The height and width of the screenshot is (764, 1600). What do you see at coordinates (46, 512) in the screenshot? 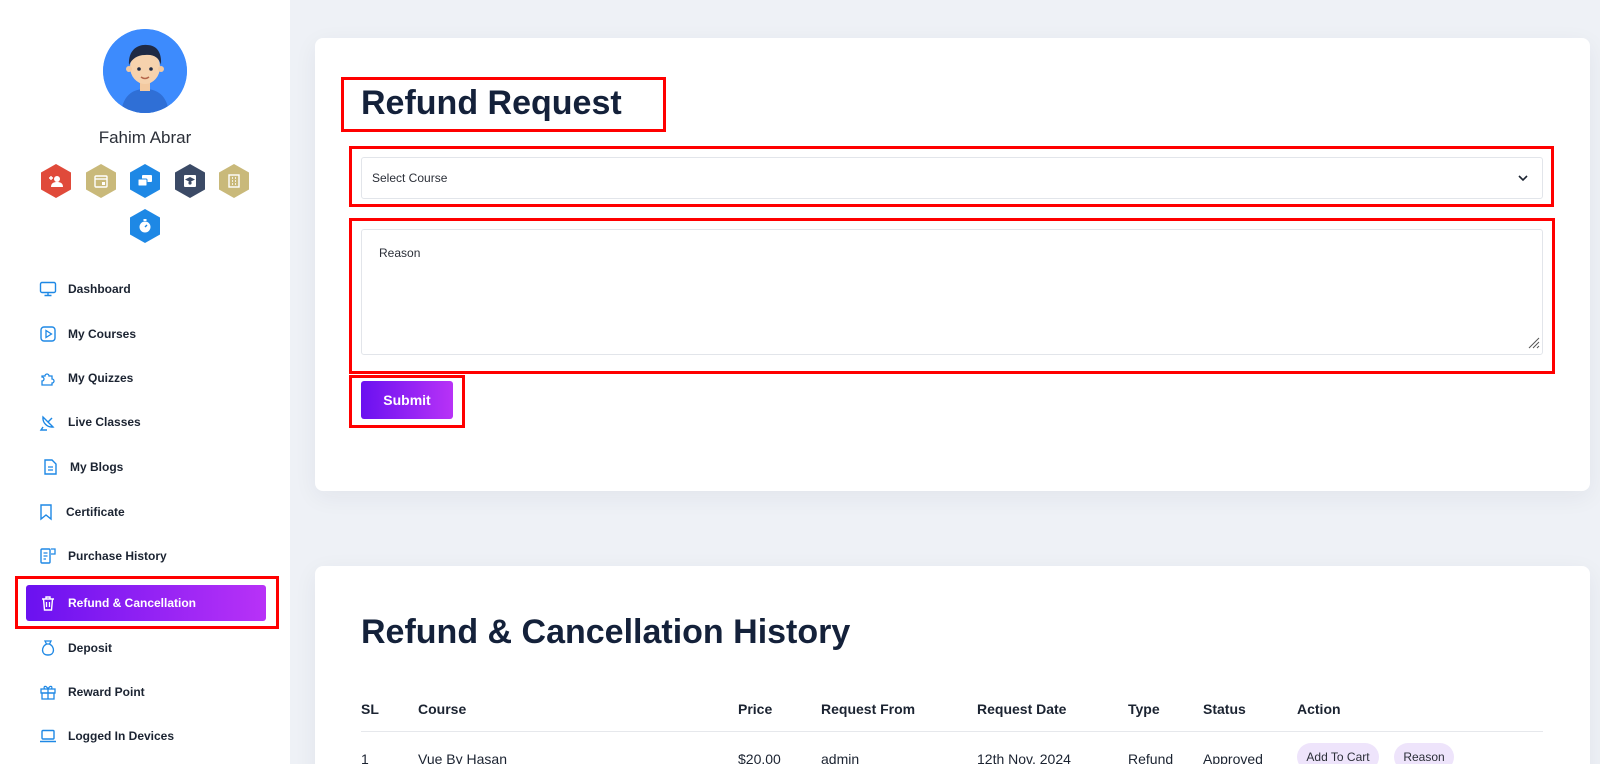
I see `bookmark-icon` at bounding box center [46, 512].